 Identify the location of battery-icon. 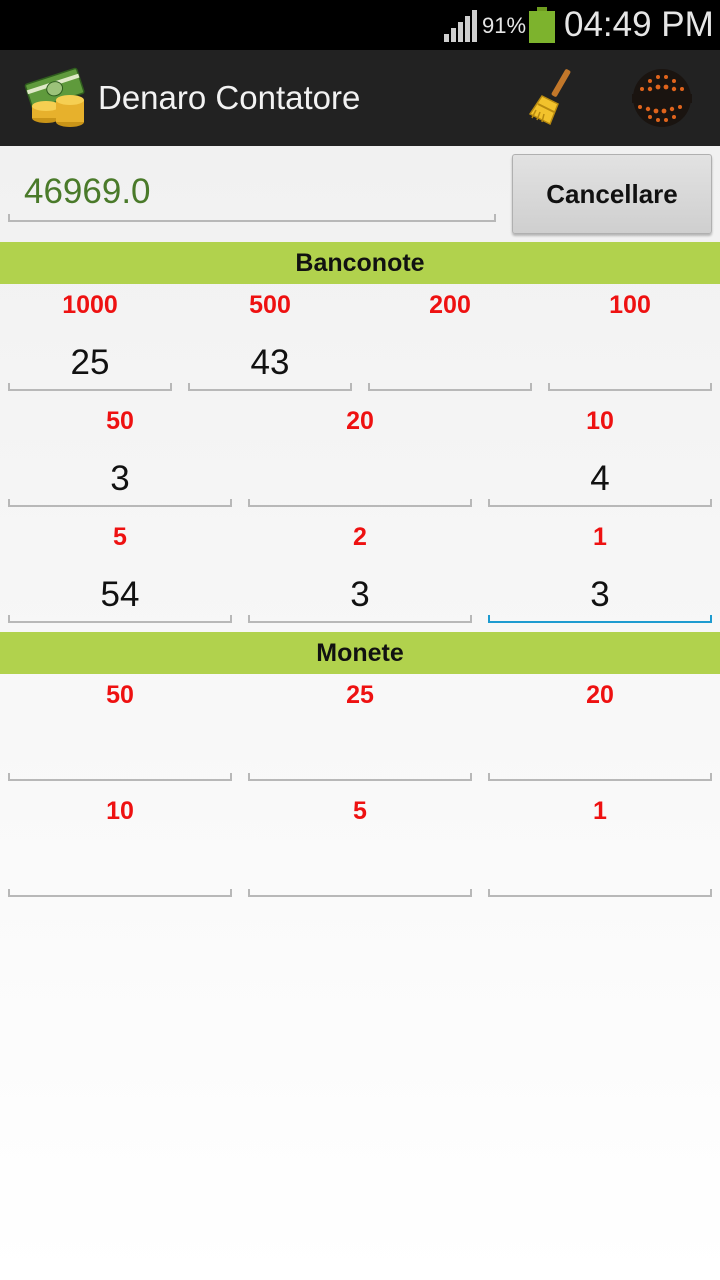
(542, 25).